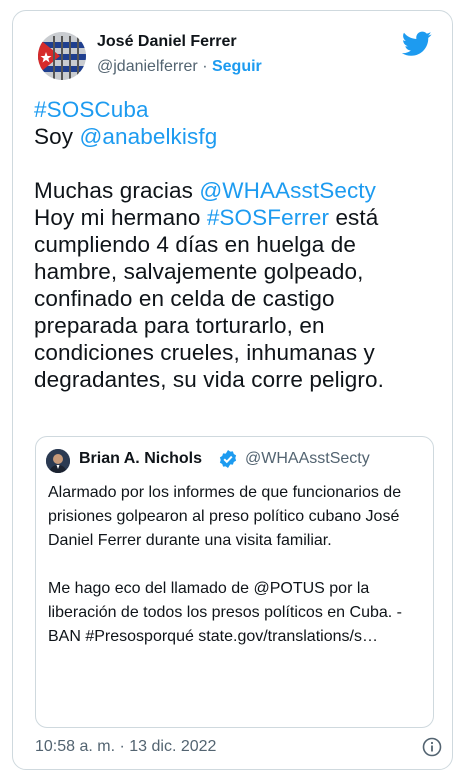  I want to click on body-text-segment: Muchas gracias, so click(117, 190).